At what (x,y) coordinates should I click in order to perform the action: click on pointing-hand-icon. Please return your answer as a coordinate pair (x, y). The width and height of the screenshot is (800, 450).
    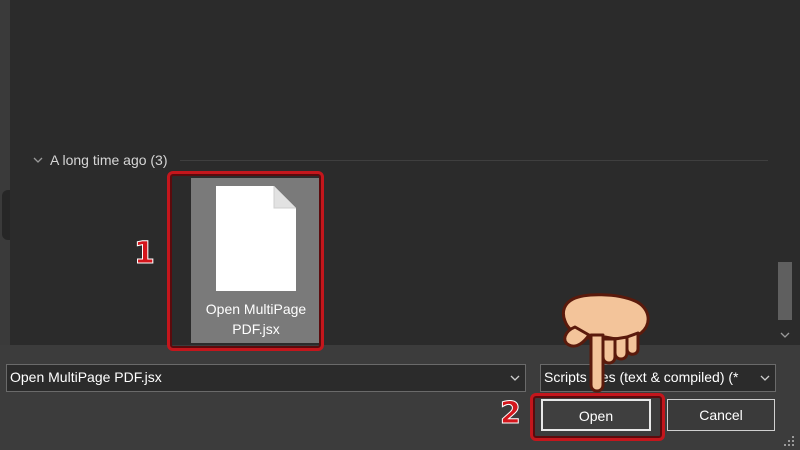
    Looking at the image, I should click on (605, 343).